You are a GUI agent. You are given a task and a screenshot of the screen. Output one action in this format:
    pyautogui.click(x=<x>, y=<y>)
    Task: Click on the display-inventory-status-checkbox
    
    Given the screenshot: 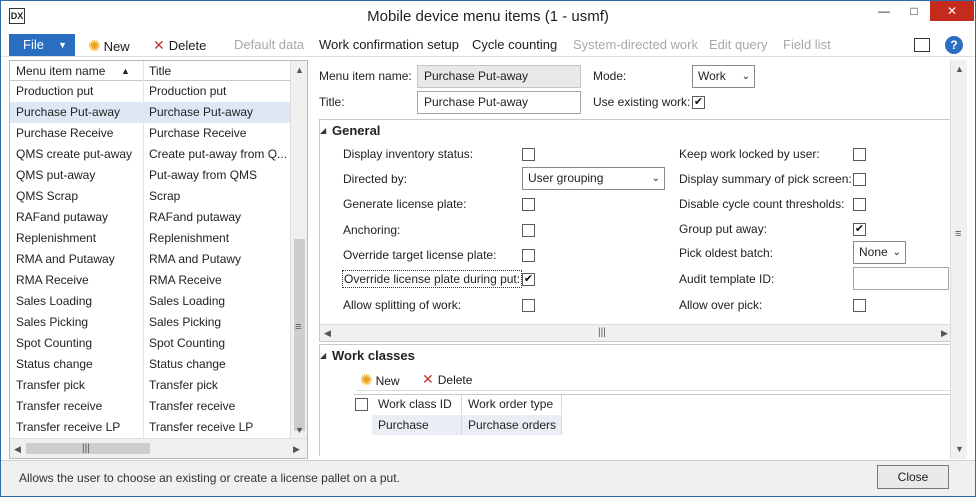 What is the action you would take?
    pyautogui.click(x=528, y=154)
    